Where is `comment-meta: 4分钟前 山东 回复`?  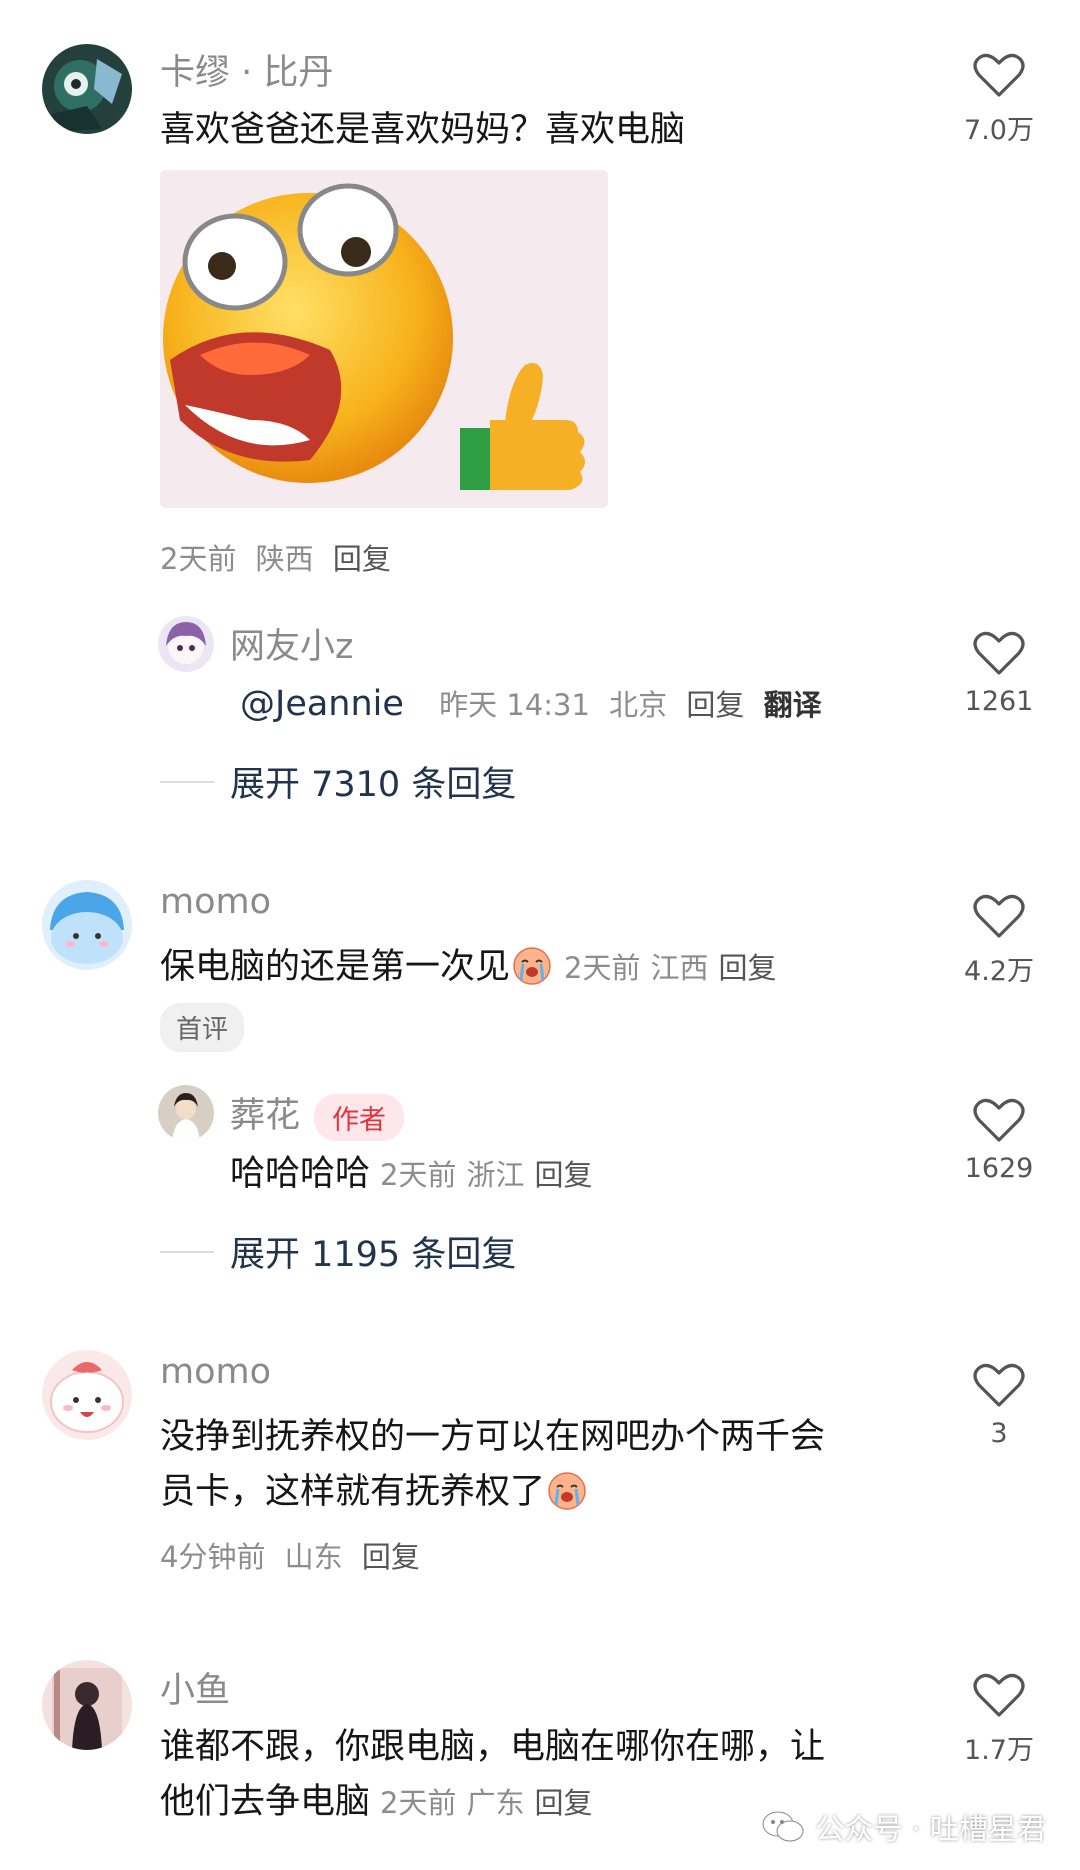
comment-meta: 4分钟前 山东 回复 is located at coordinates (290, 1555).